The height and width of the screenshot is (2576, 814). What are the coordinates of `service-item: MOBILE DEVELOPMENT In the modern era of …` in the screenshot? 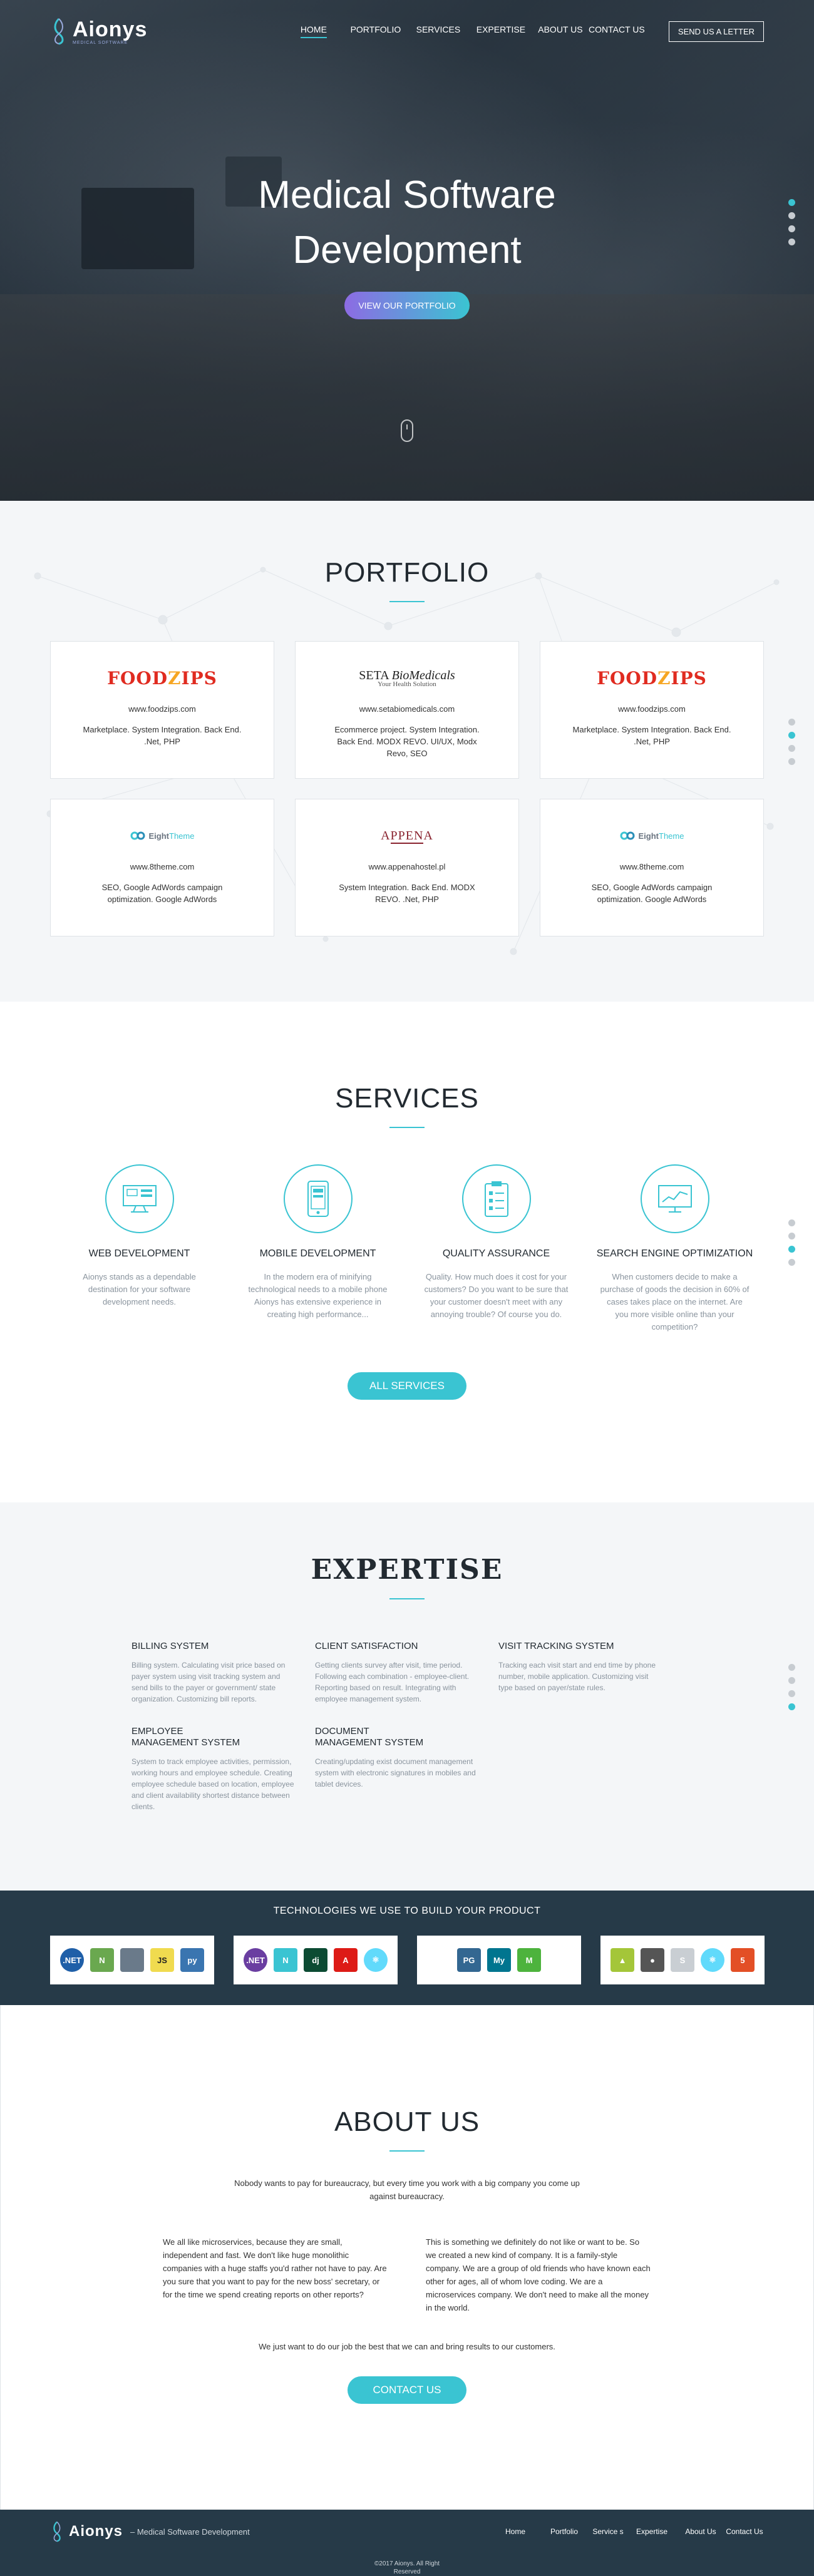 It's located at (318, 1248).